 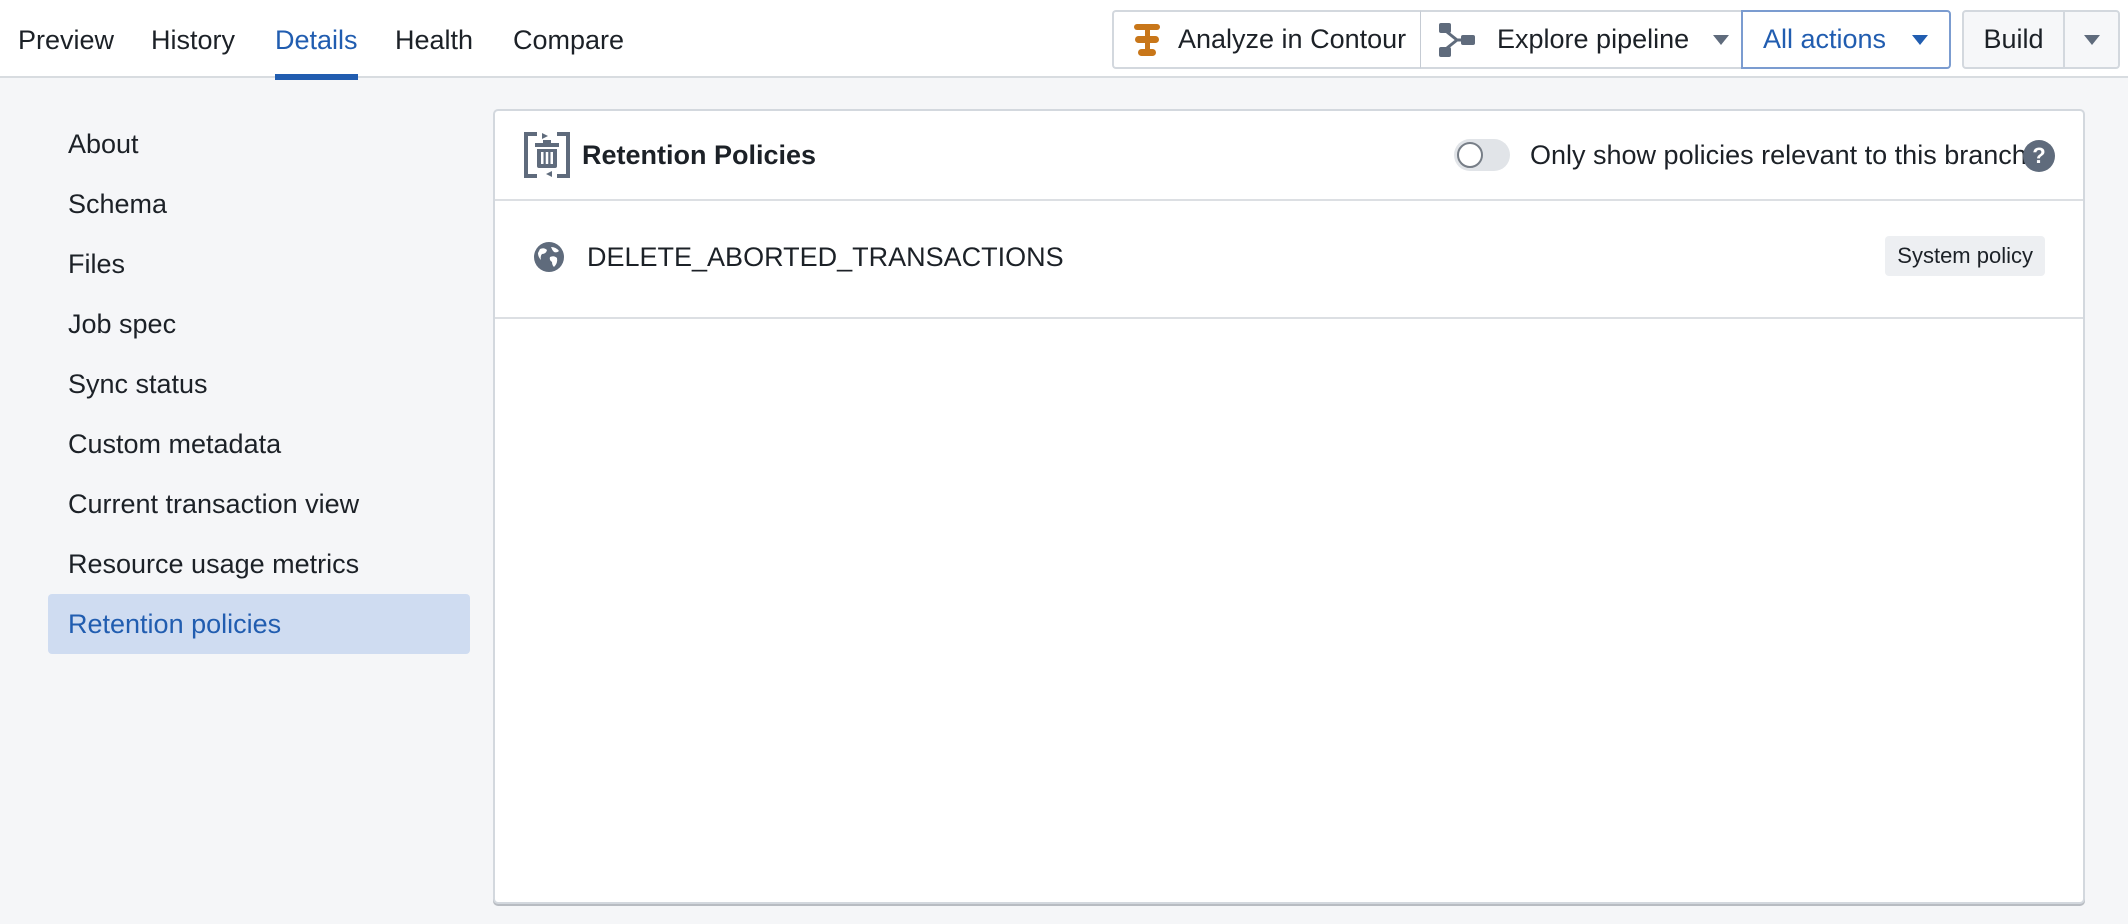 I want to click on question-icon: ?, so click(x=2039, y=156).